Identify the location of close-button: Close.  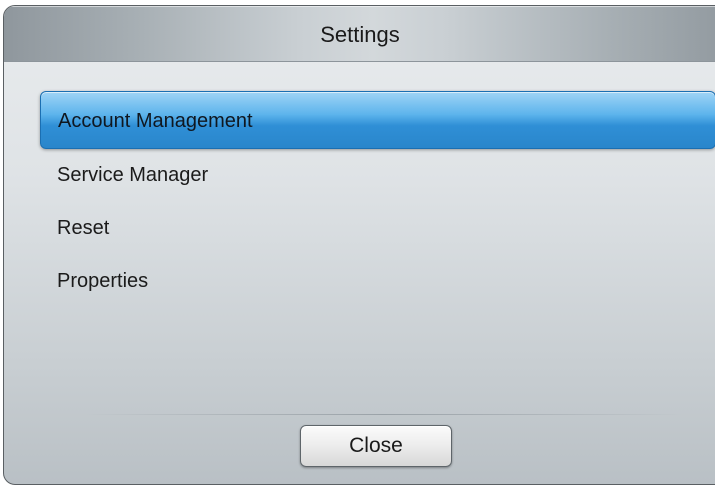
(376, 446).